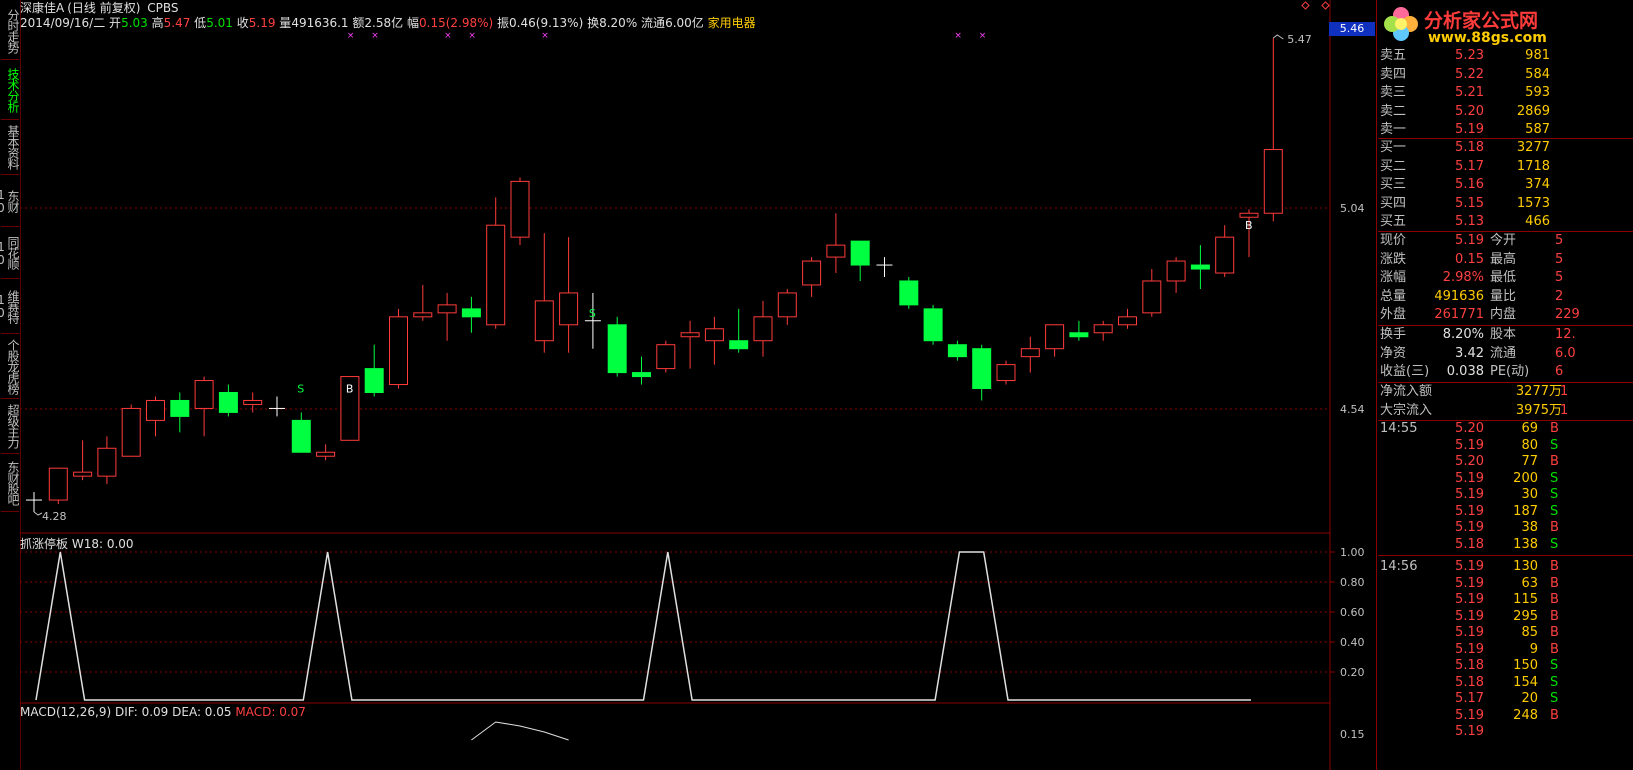  I want to click on stat-value-2: 5, so click(1559, 240).